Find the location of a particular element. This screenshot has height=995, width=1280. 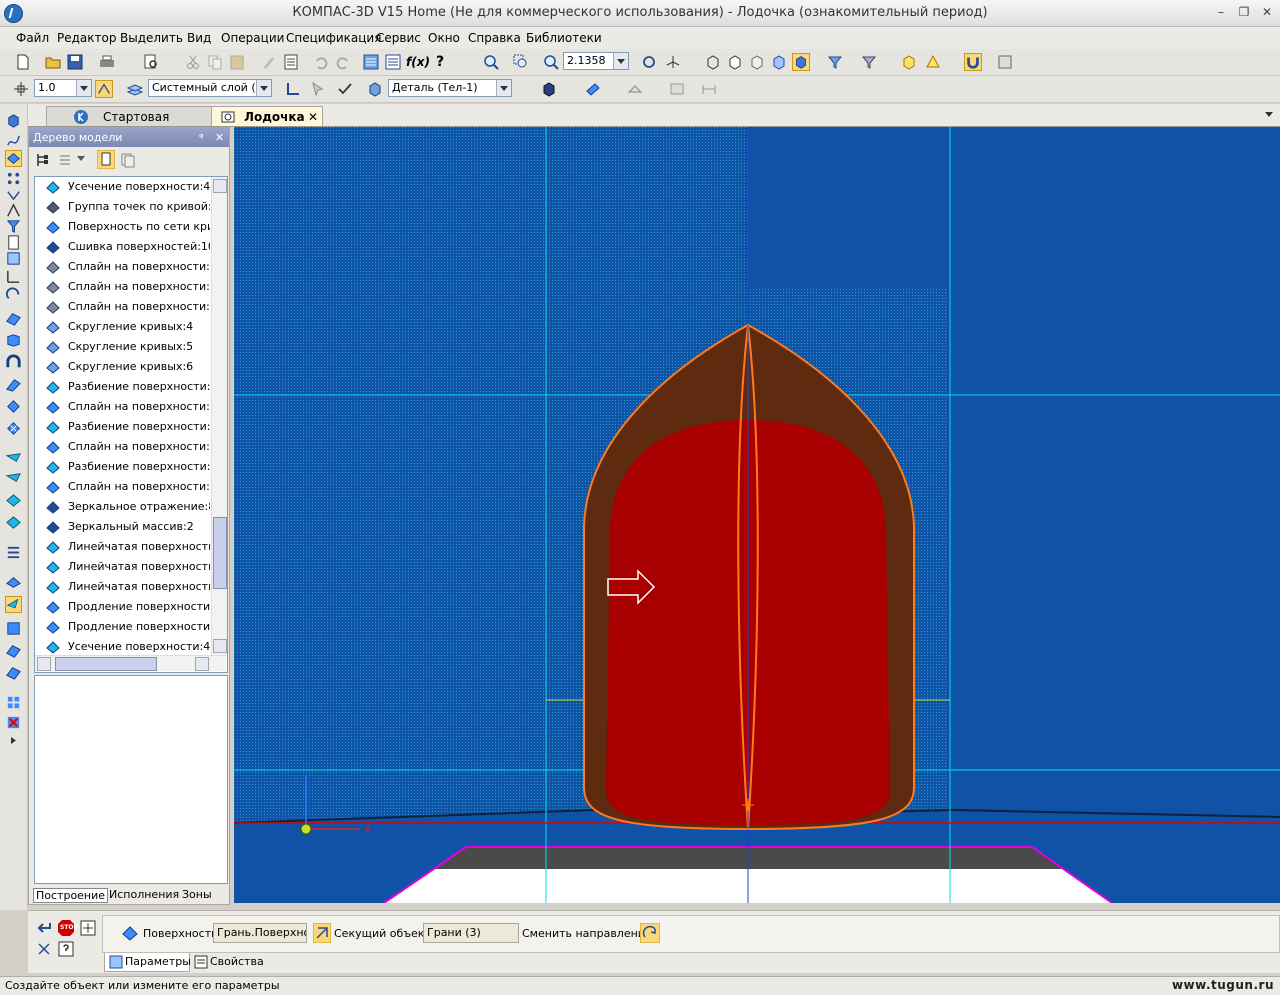

sew-icon is located at coordinates (13, 500).